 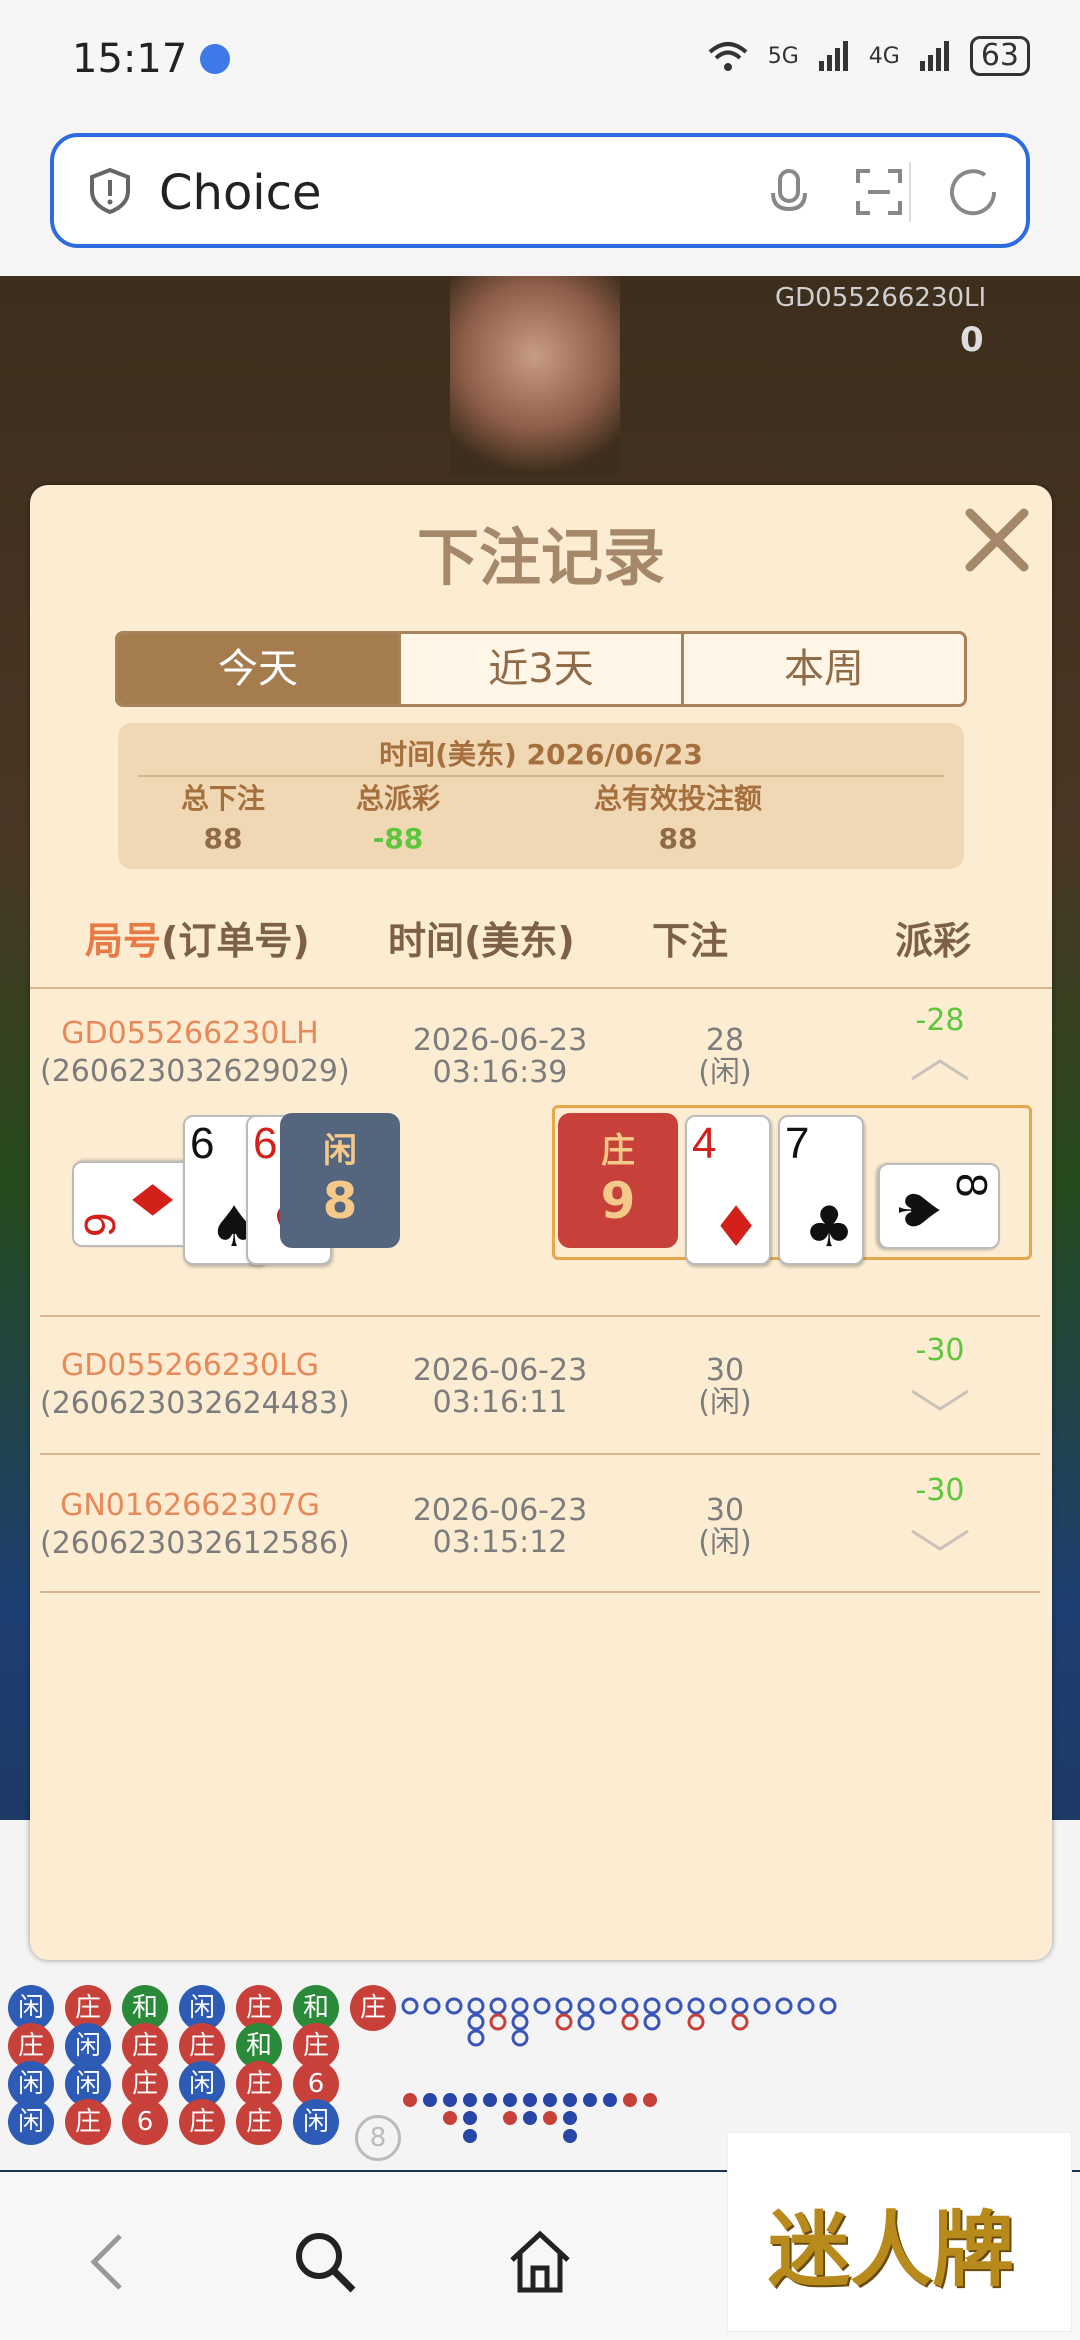 I want to click on row-clock: 03:16:11, so click(x=500, y=1402).